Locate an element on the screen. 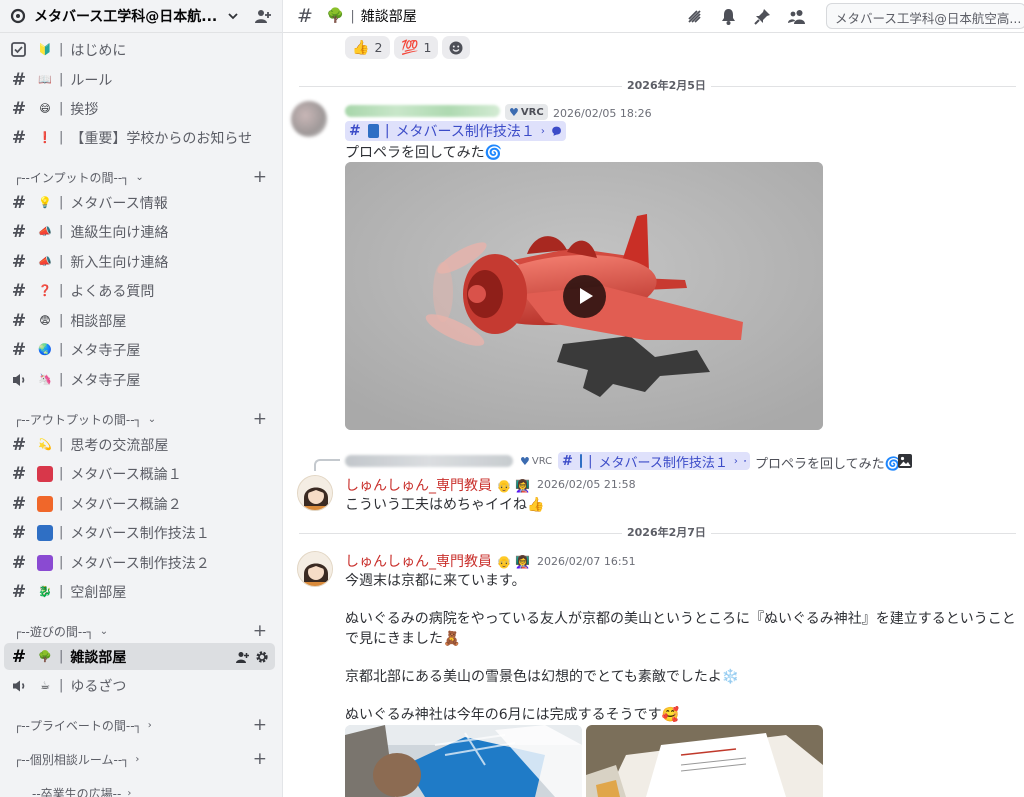  channel-metaverse-info: # 💡 | メタバース情報 is located at coordinates (139, 202).